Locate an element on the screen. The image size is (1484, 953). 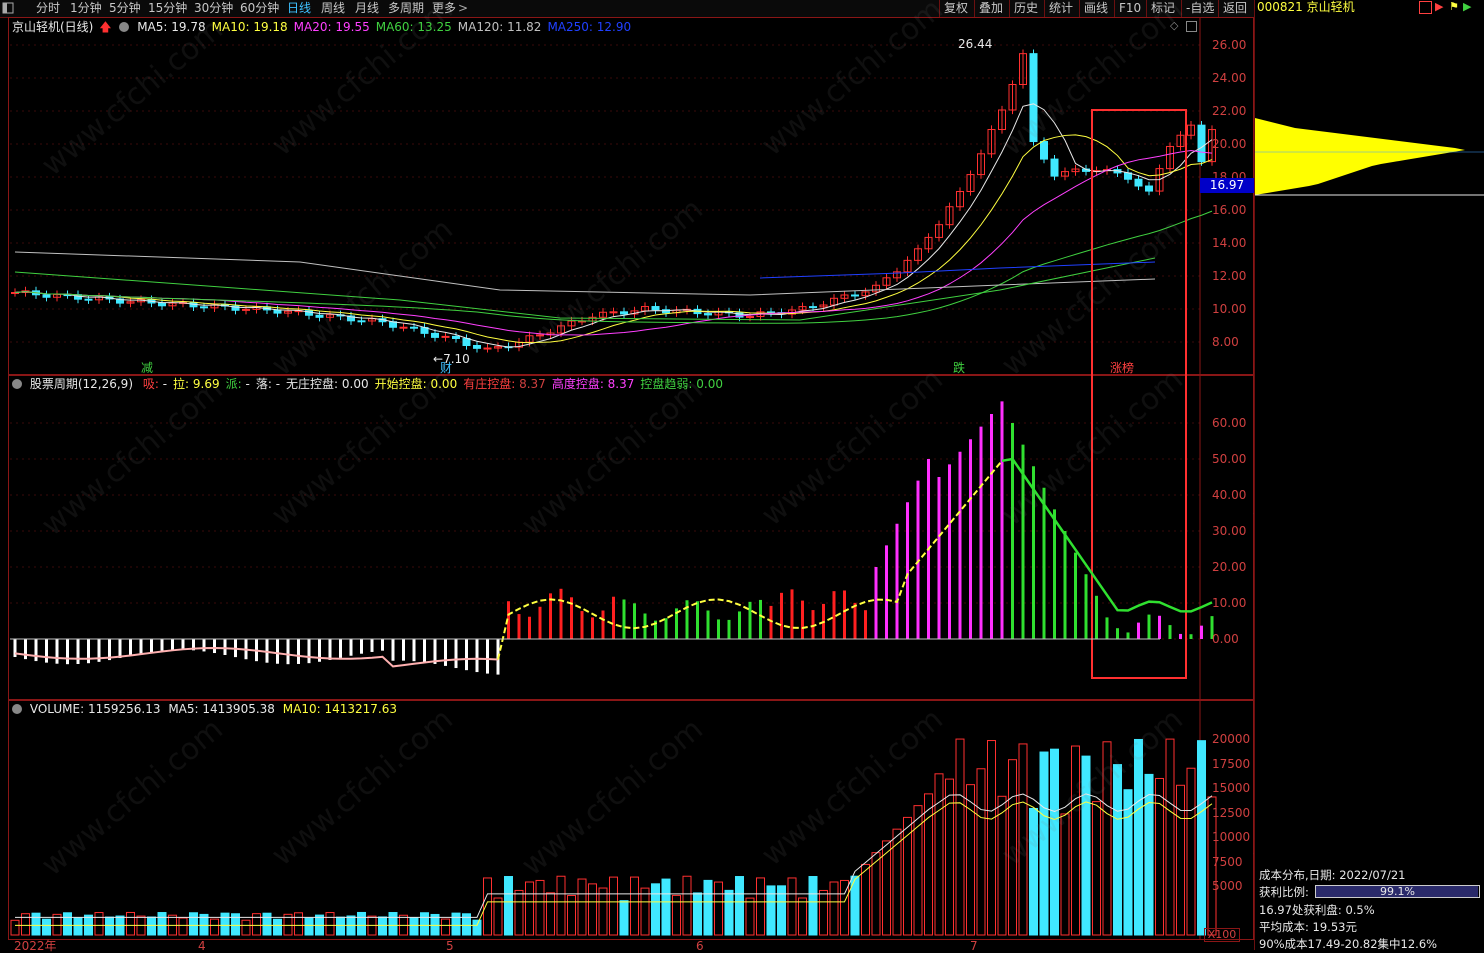
high-price-label: 26.44 is located at coordinates (975, 44).